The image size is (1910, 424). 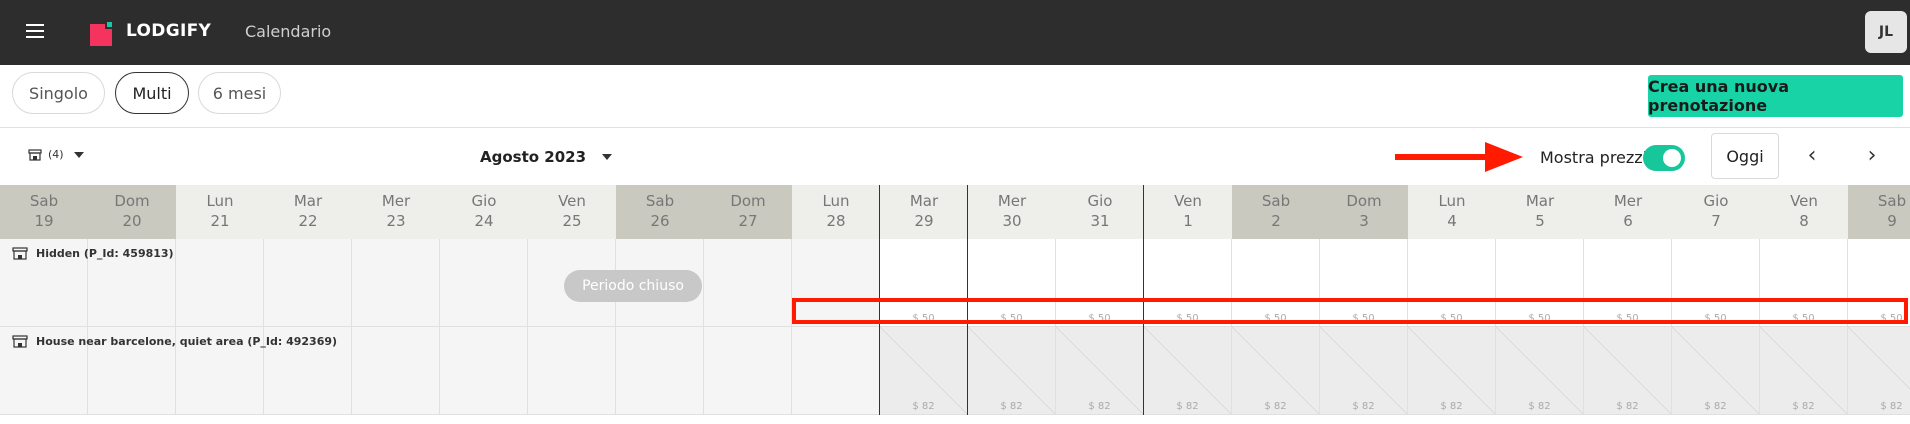 I want to click on day-header: Ven 8, so click(x=1804, y=212).